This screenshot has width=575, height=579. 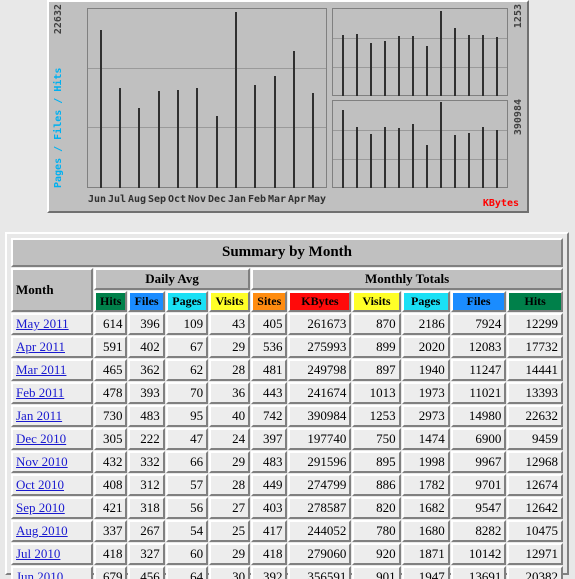 What do you see at coordinates (317, 199) in the screenshot?
I see `month-tick: May` at bounding box center [317, 199].